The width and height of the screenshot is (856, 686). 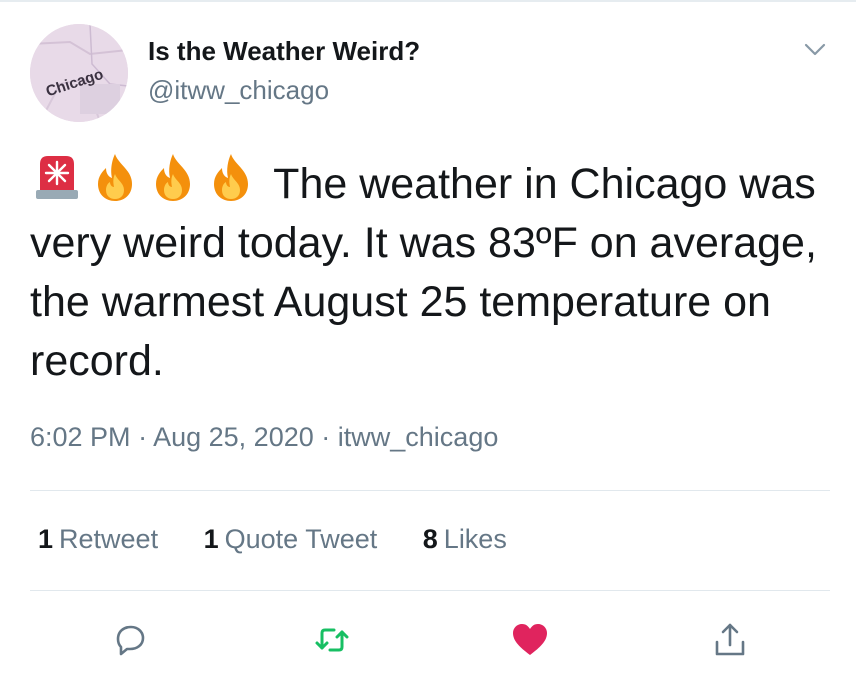 I want to click on tweet-stats: 1 Retweet 1 Quote Tweet 8 Likes, so click(x=291, y=539).